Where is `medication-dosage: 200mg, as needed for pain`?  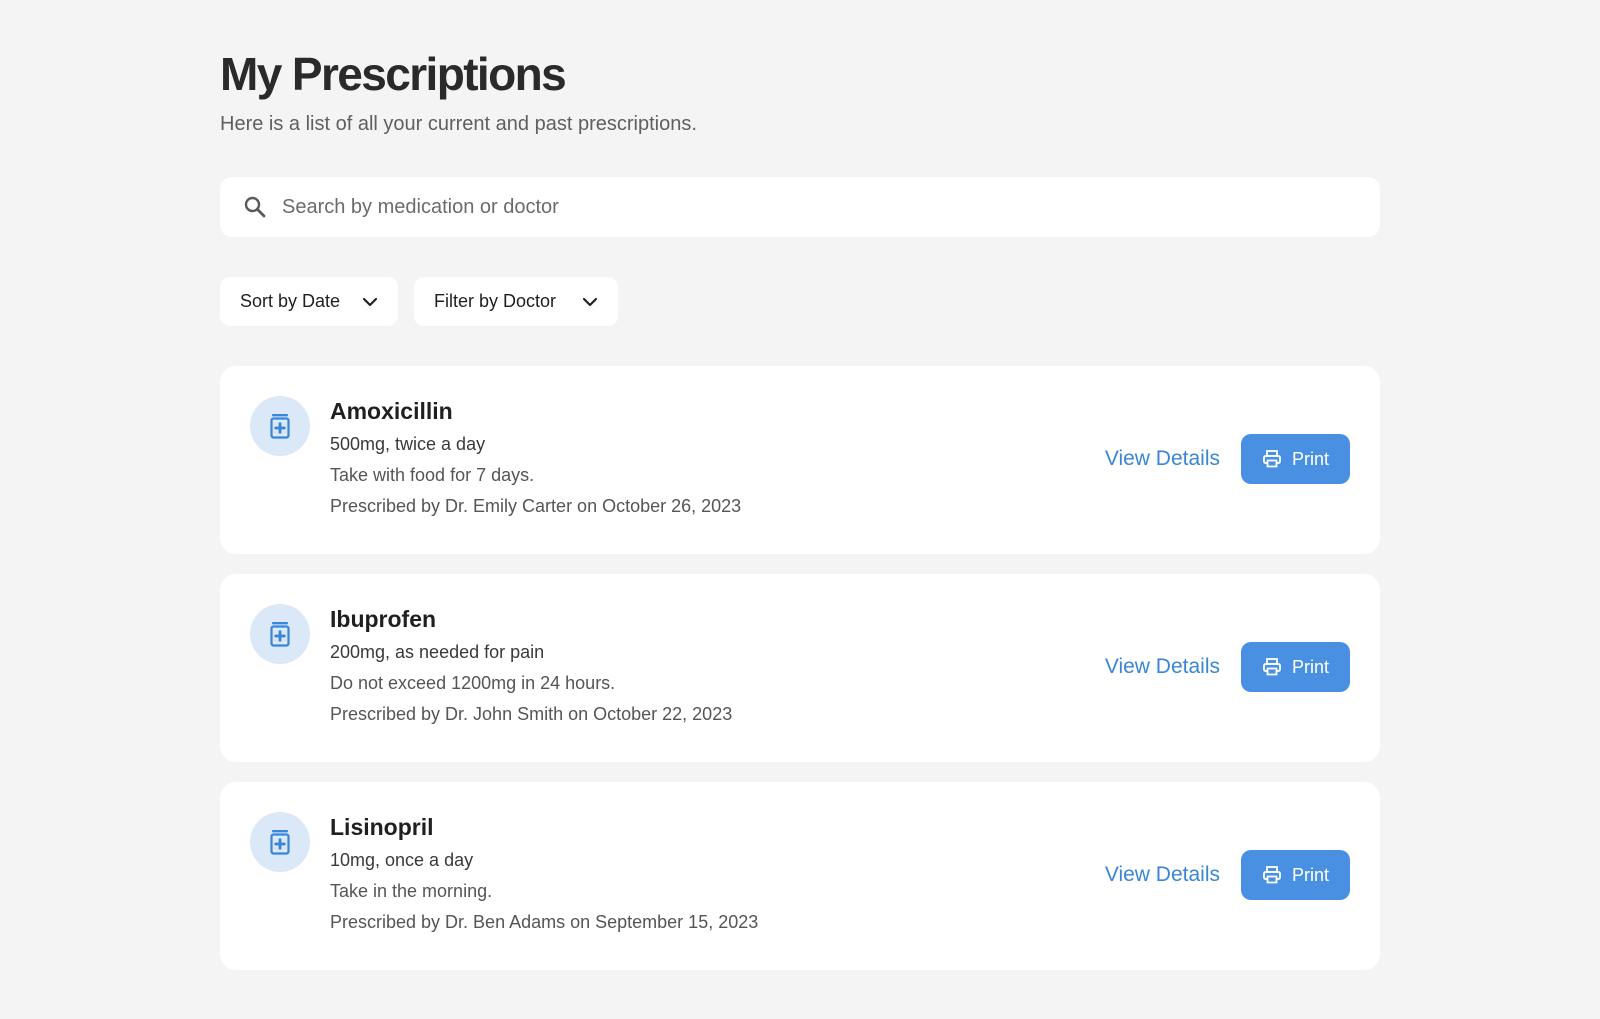
medication-dosage: 200mg, as needed for pain is located at coordinates (437, 652).